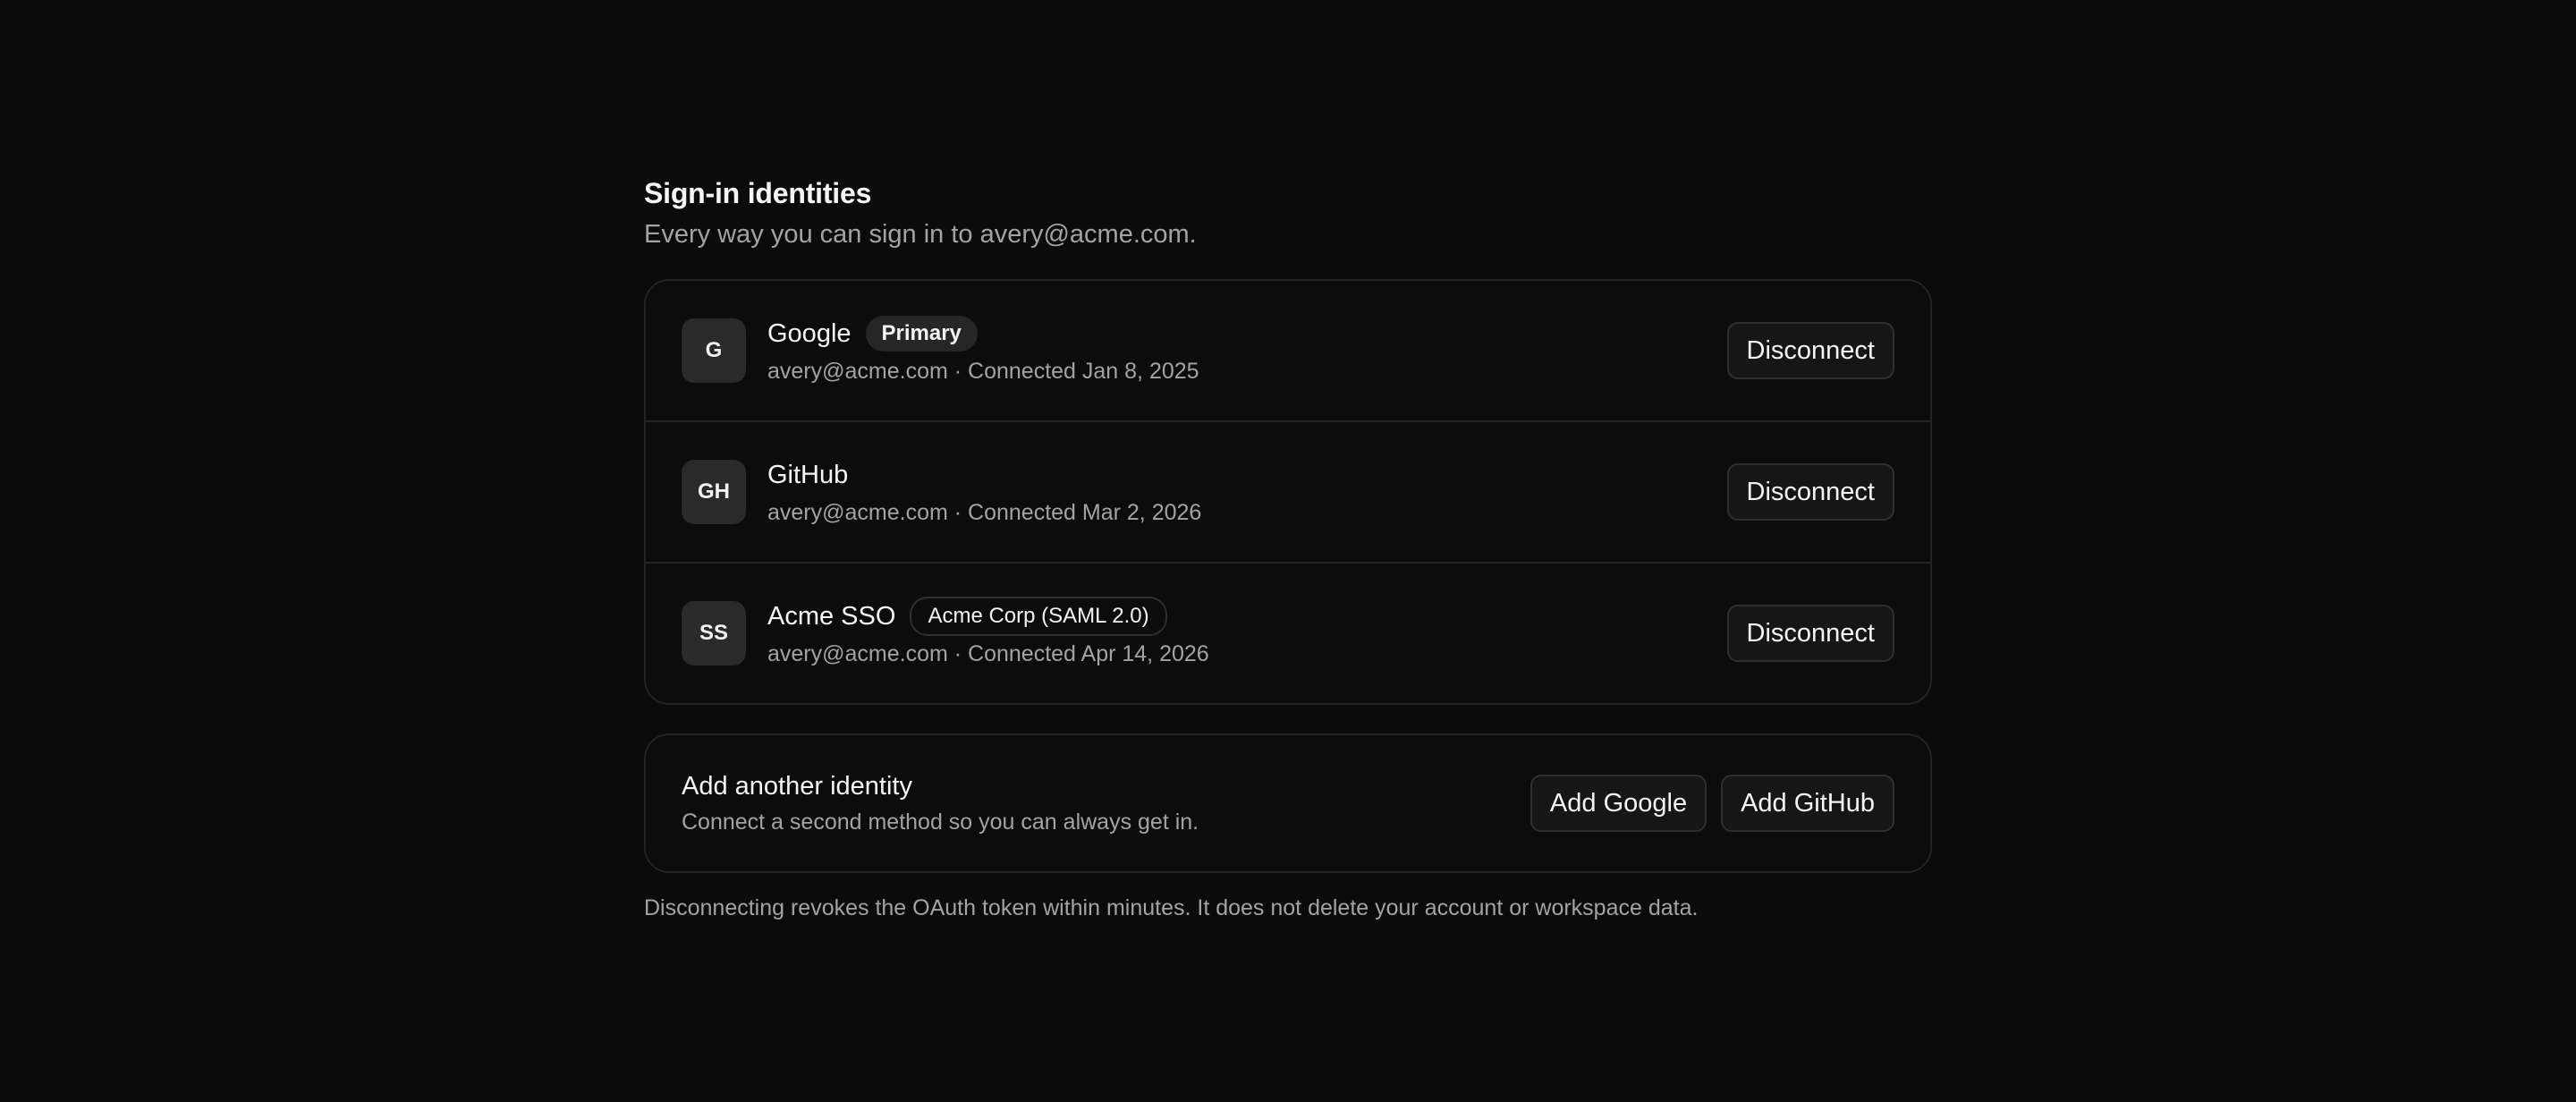 The height and width of the screenshot is (1102, 2576). Describe the element at coordinates (808, 475) in the screenshot. I see `identity-name: GitHub` at that location.